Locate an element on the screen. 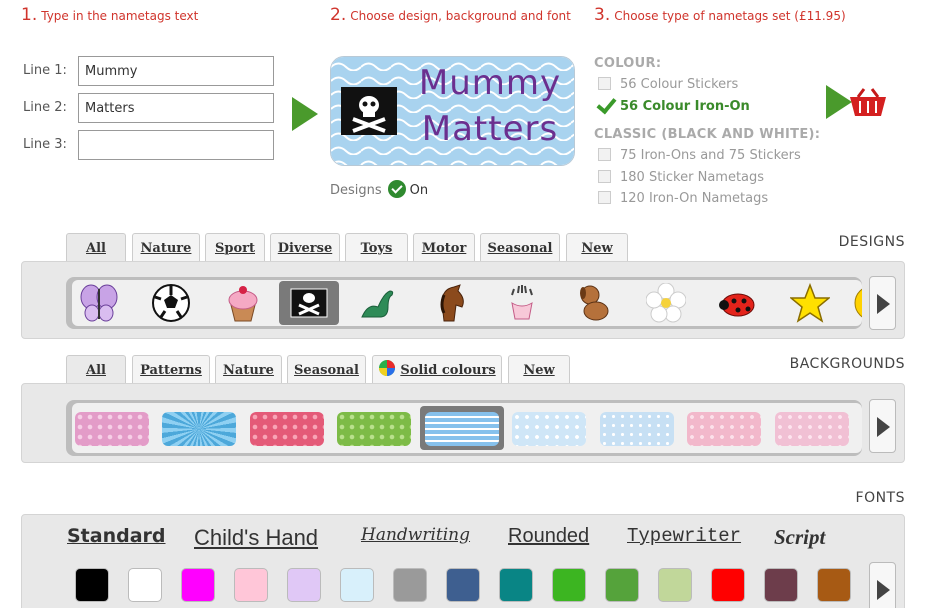 The height and width of the screenshot is (608, 925). design-tab-diverse: Diverse is located at coordinates (305, 248).